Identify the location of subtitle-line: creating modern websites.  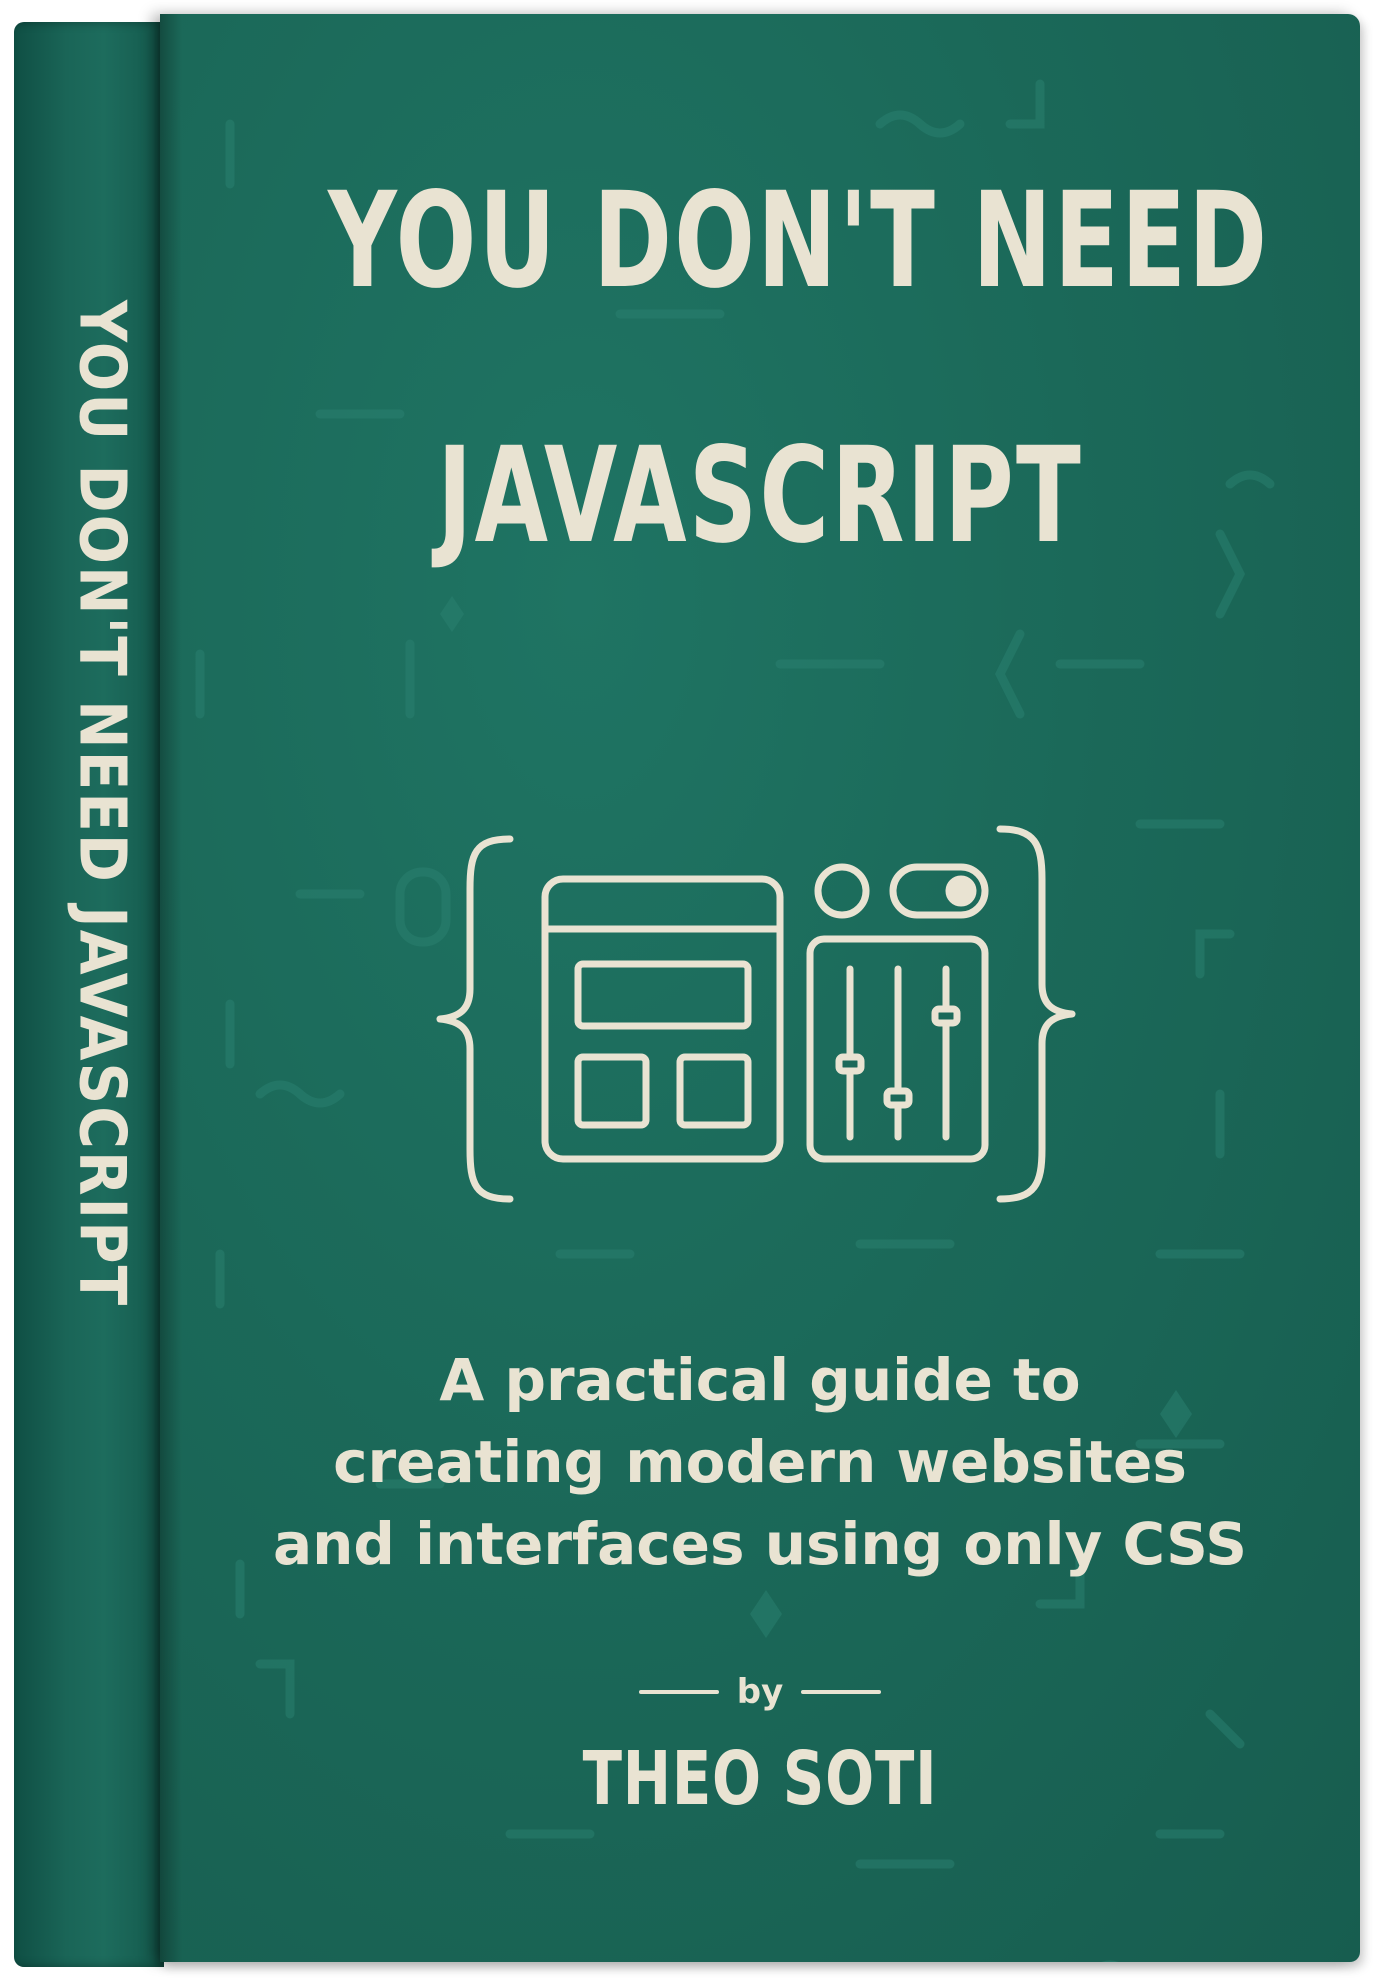
(760, 1462).